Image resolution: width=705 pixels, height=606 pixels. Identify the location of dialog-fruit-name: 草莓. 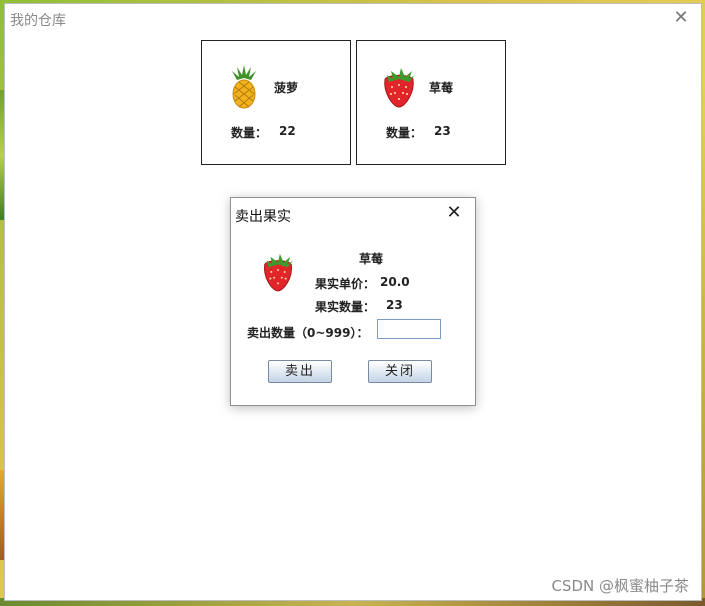
(371, 259).